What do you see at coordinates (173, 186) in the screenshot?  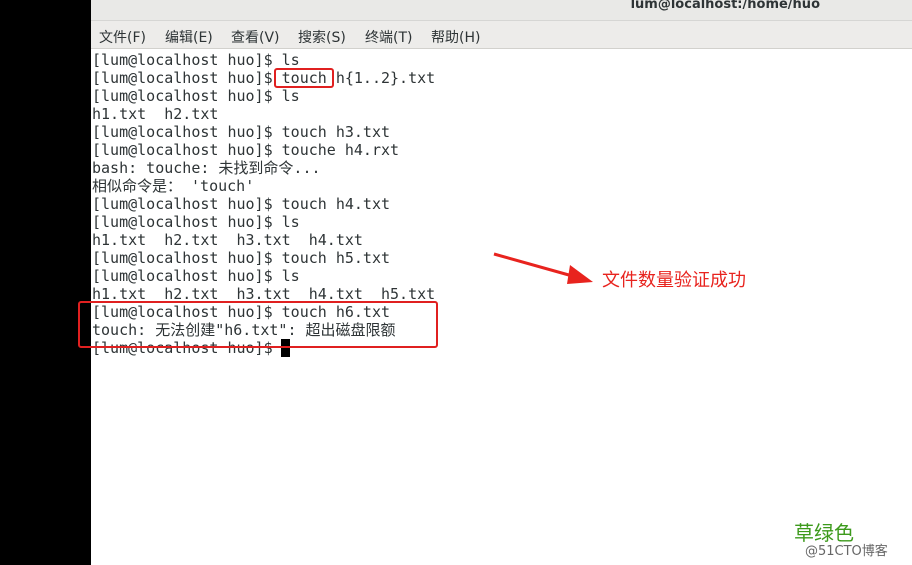 I see `terminal-line: 相似命令是： 'touch'` at bounding box center [173, 186].